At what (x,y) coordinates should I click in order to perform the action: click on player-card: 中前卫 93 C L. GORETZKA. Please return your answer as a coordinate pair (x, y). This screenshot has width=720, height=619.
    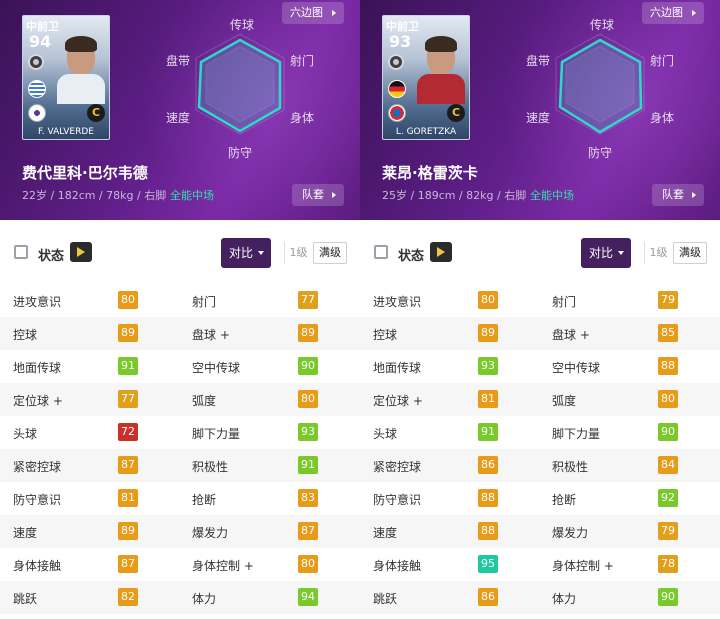
    Looking at the image, I should click on (426, 77).